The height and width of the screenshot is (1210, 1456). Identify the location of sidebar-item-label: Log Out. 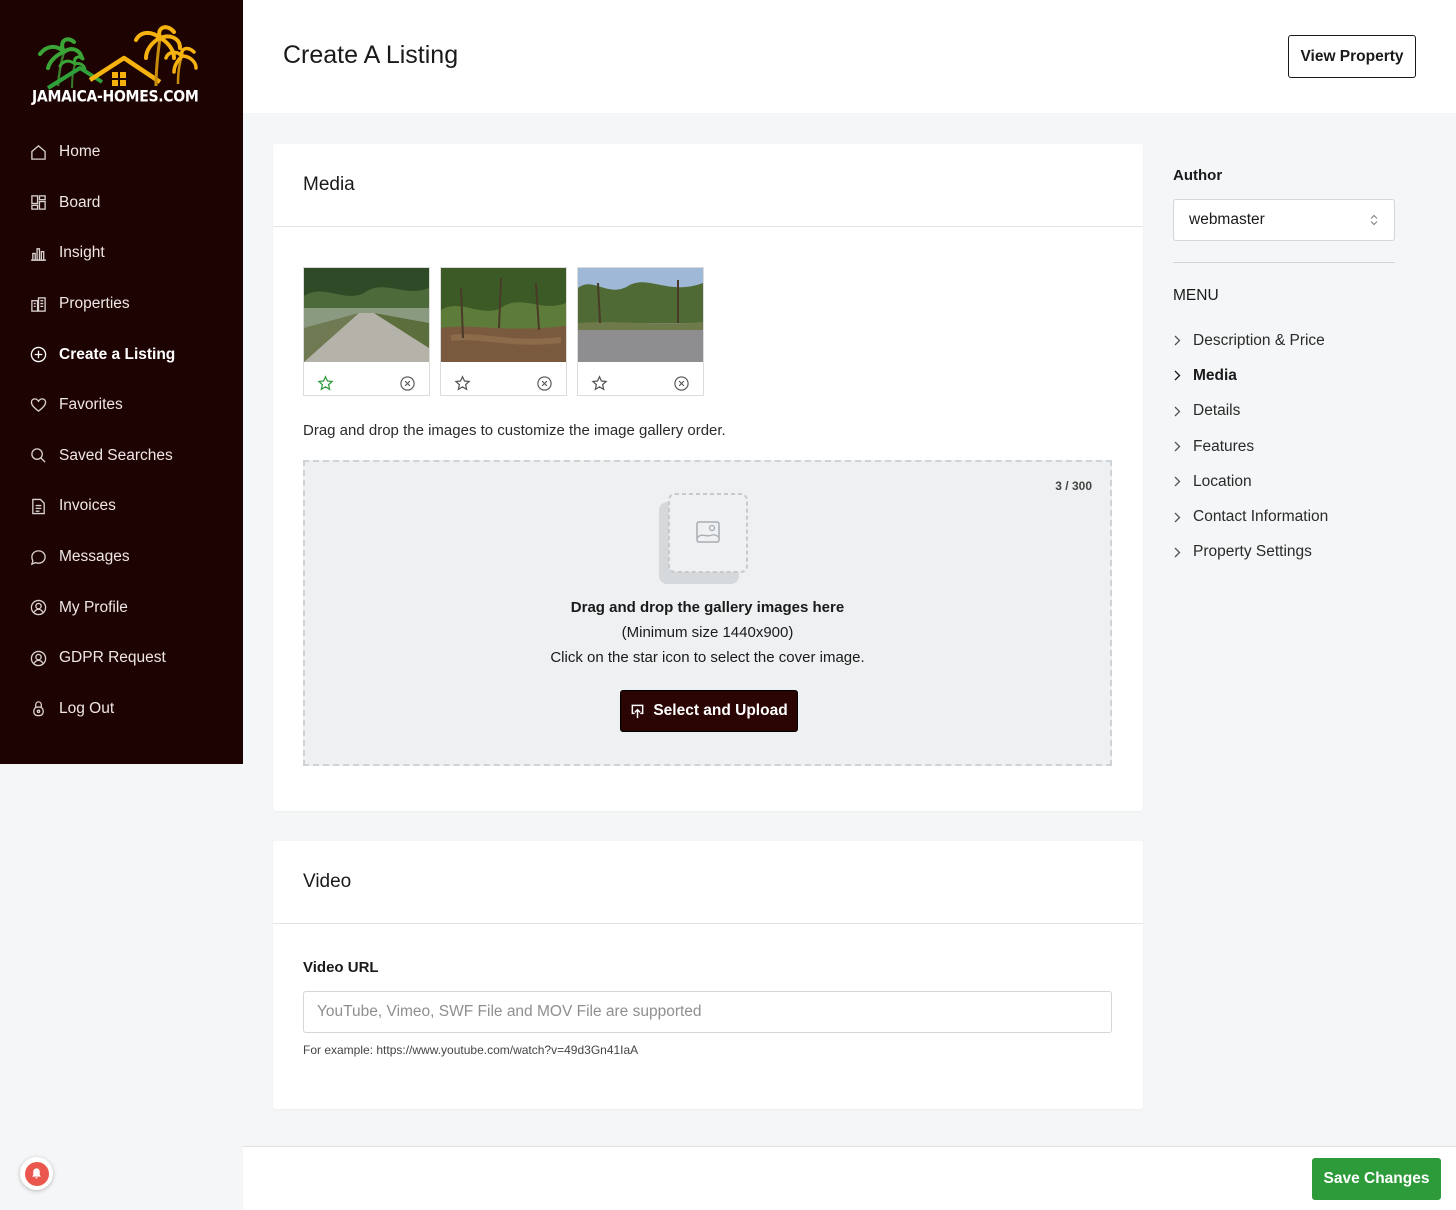
(87, 708).